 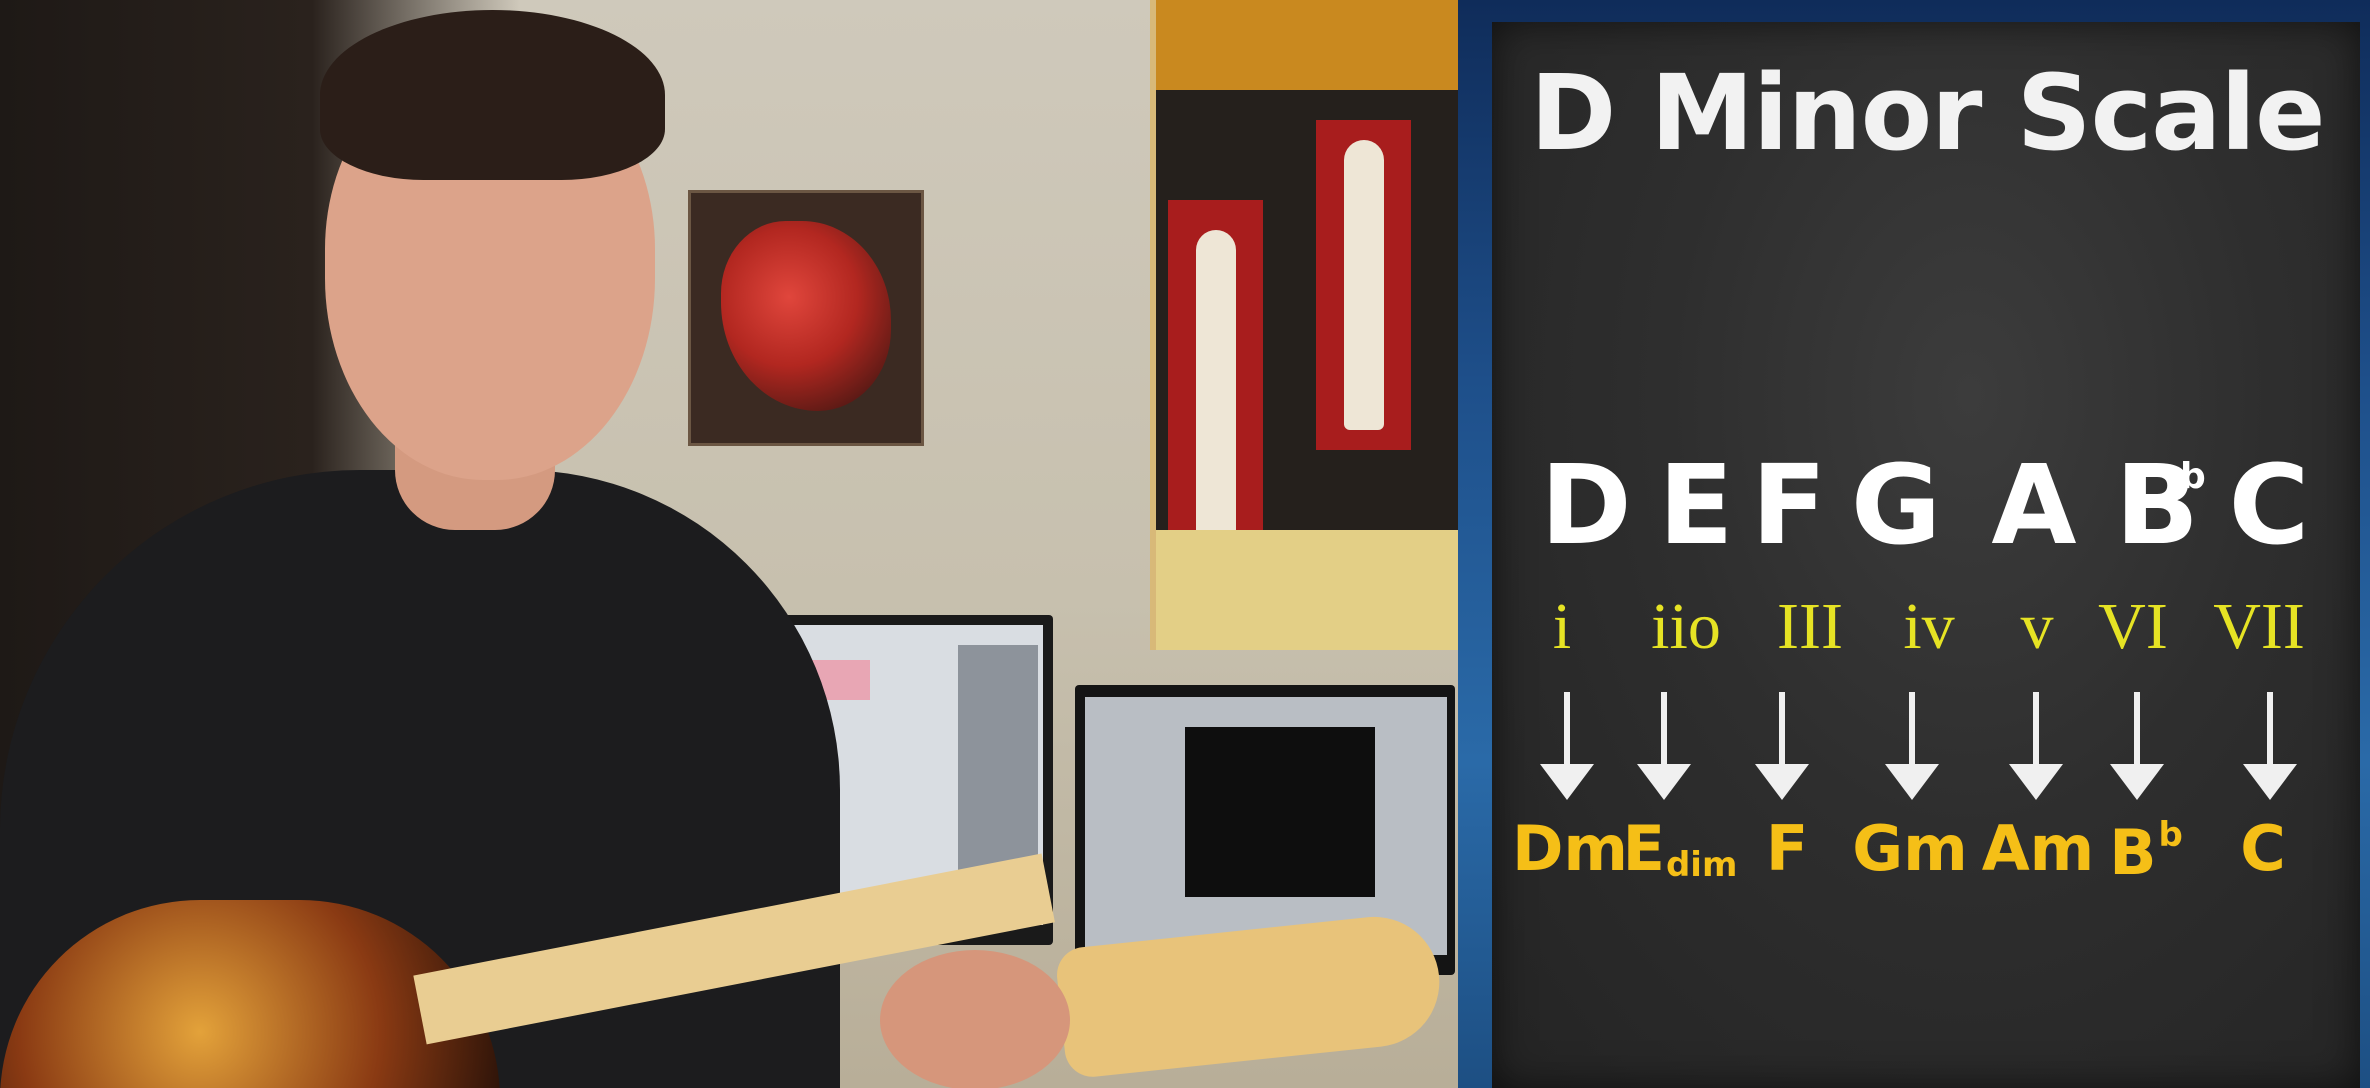 What do you see at coordinates (2034, 505) in the screenshot?
I see `note-letter: A` at bounding box center [2034, 505].